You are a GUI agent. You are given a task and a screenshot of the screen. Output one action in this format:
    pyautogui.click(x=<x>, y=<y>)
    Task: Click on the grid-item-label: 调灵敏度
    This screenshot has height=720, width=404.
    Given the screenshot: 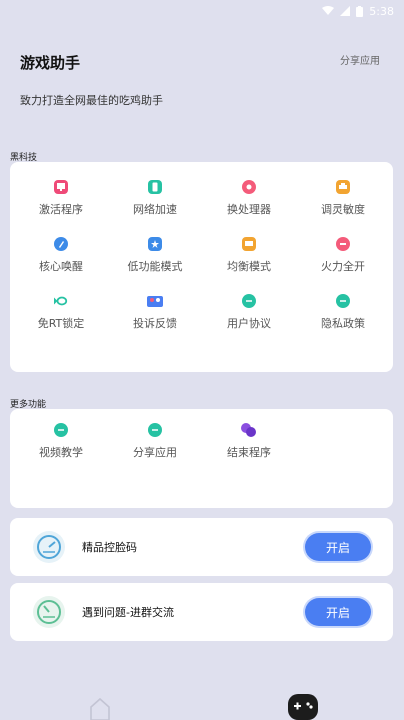 What is the action you would take?
    pyautogui.click(x=343, y=209)
    